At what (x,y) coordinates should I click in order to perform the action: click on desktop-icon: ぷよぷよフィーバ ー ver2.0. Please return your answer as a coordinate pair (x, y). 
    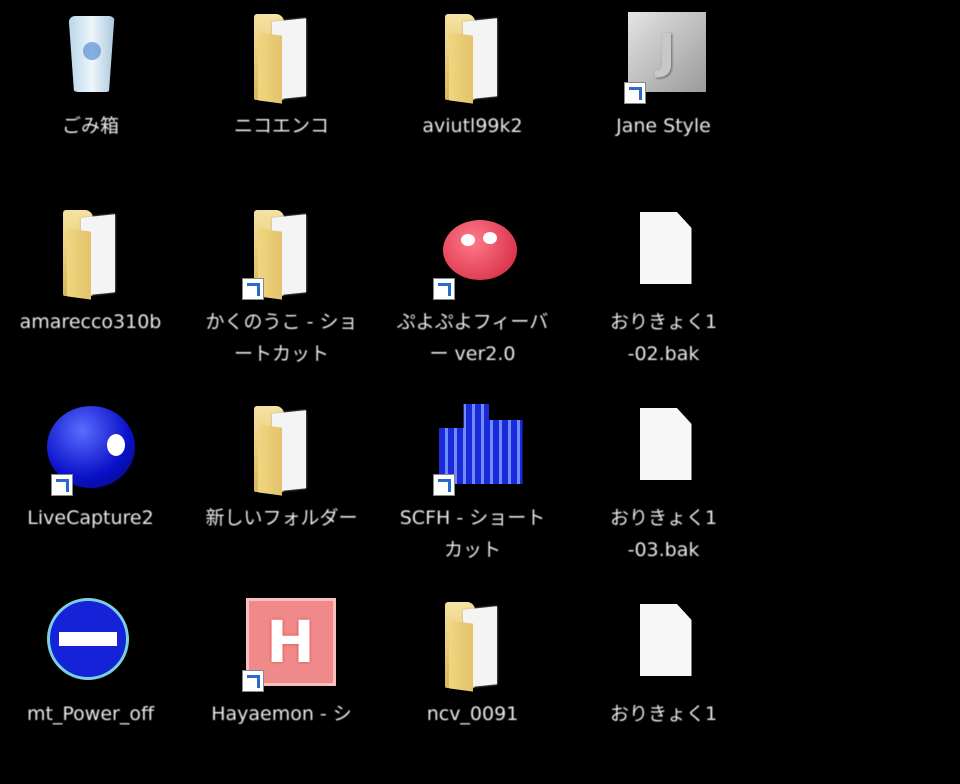
    Looking at the image, I should click on (472, 294).